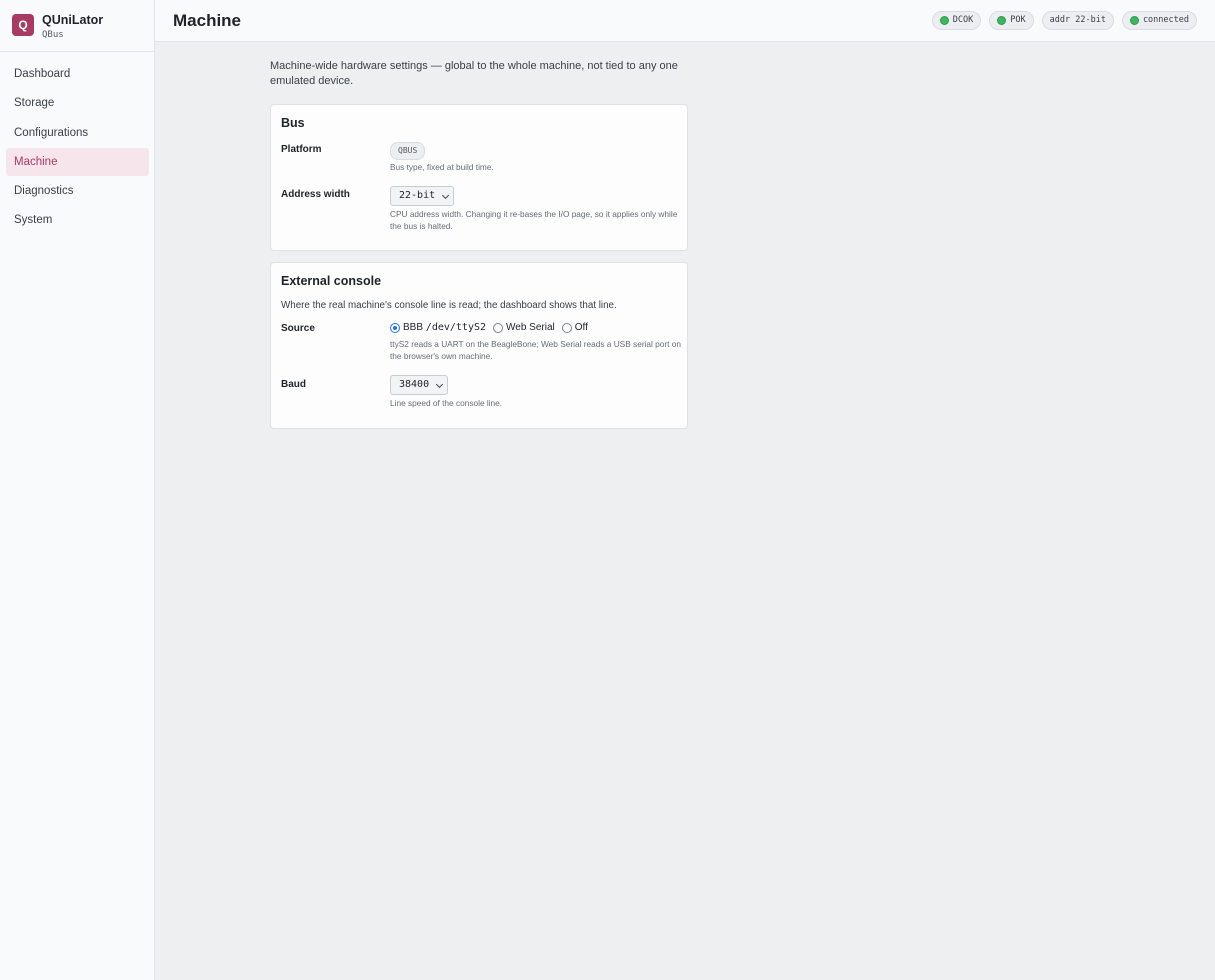 The height and width of the screenshot is (980, 1215). What do you see at coordinates (77, 74) in the screenshot?
I see `sidebar-item-dashboard: Dashboard` at bounding box center [77, 74].